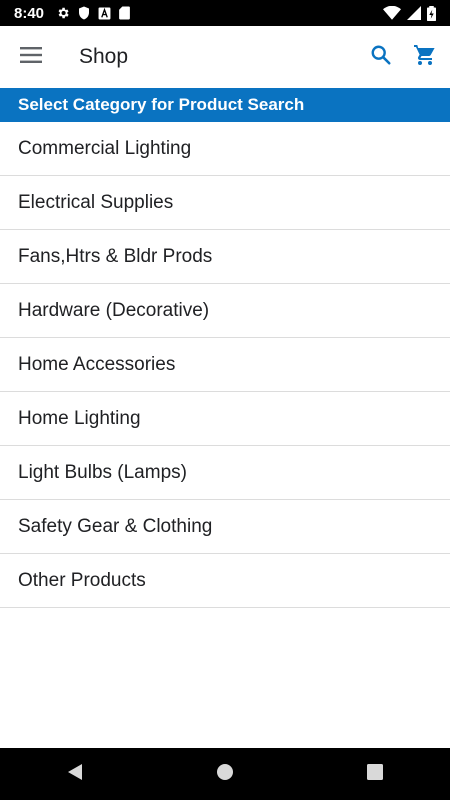 Image resolution: width=450 pixels, height=800 pixels. What do you see at coordinates (29, 13) in the screenshot?
I see `status-time: 8:40` at bounding box center [29, 13].